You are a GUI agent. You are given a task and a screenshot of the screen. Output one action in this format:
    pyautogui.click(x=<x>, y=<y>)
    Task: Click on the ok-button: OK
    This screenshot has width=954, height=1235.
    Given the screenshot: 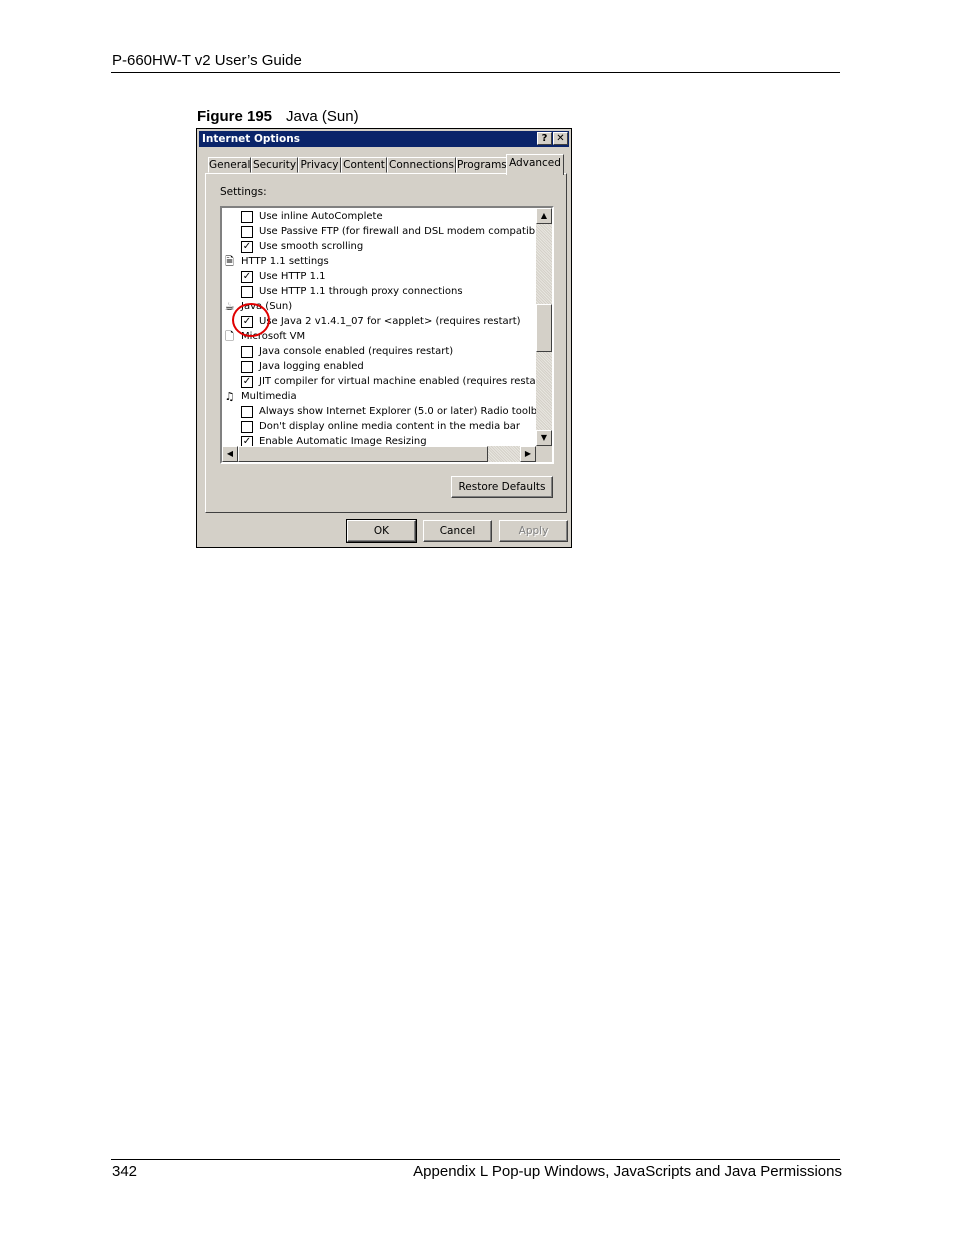 What is the action you would take?
    pyautogui.click(x=381, y=531)
    